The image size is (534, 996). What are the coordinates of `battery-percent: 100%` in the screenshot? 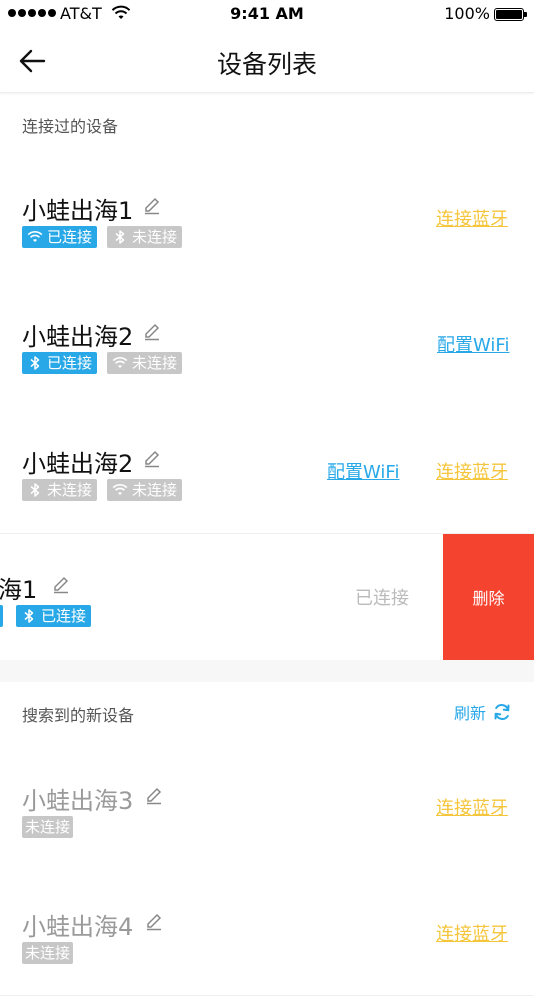 It's located at (467, 13).